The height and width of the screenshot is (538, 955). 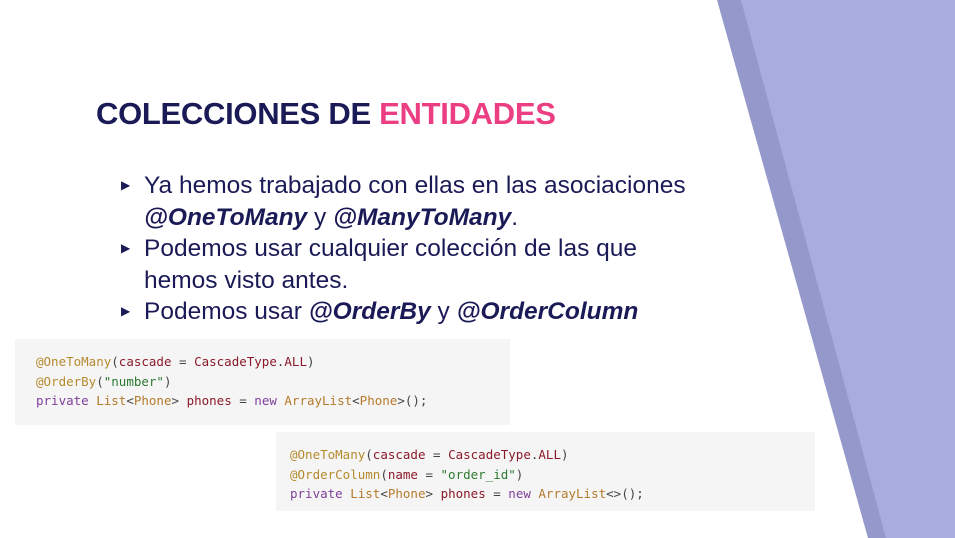 I want to click on title-main: COLECCIONES DE, so click(x=238, y=113).